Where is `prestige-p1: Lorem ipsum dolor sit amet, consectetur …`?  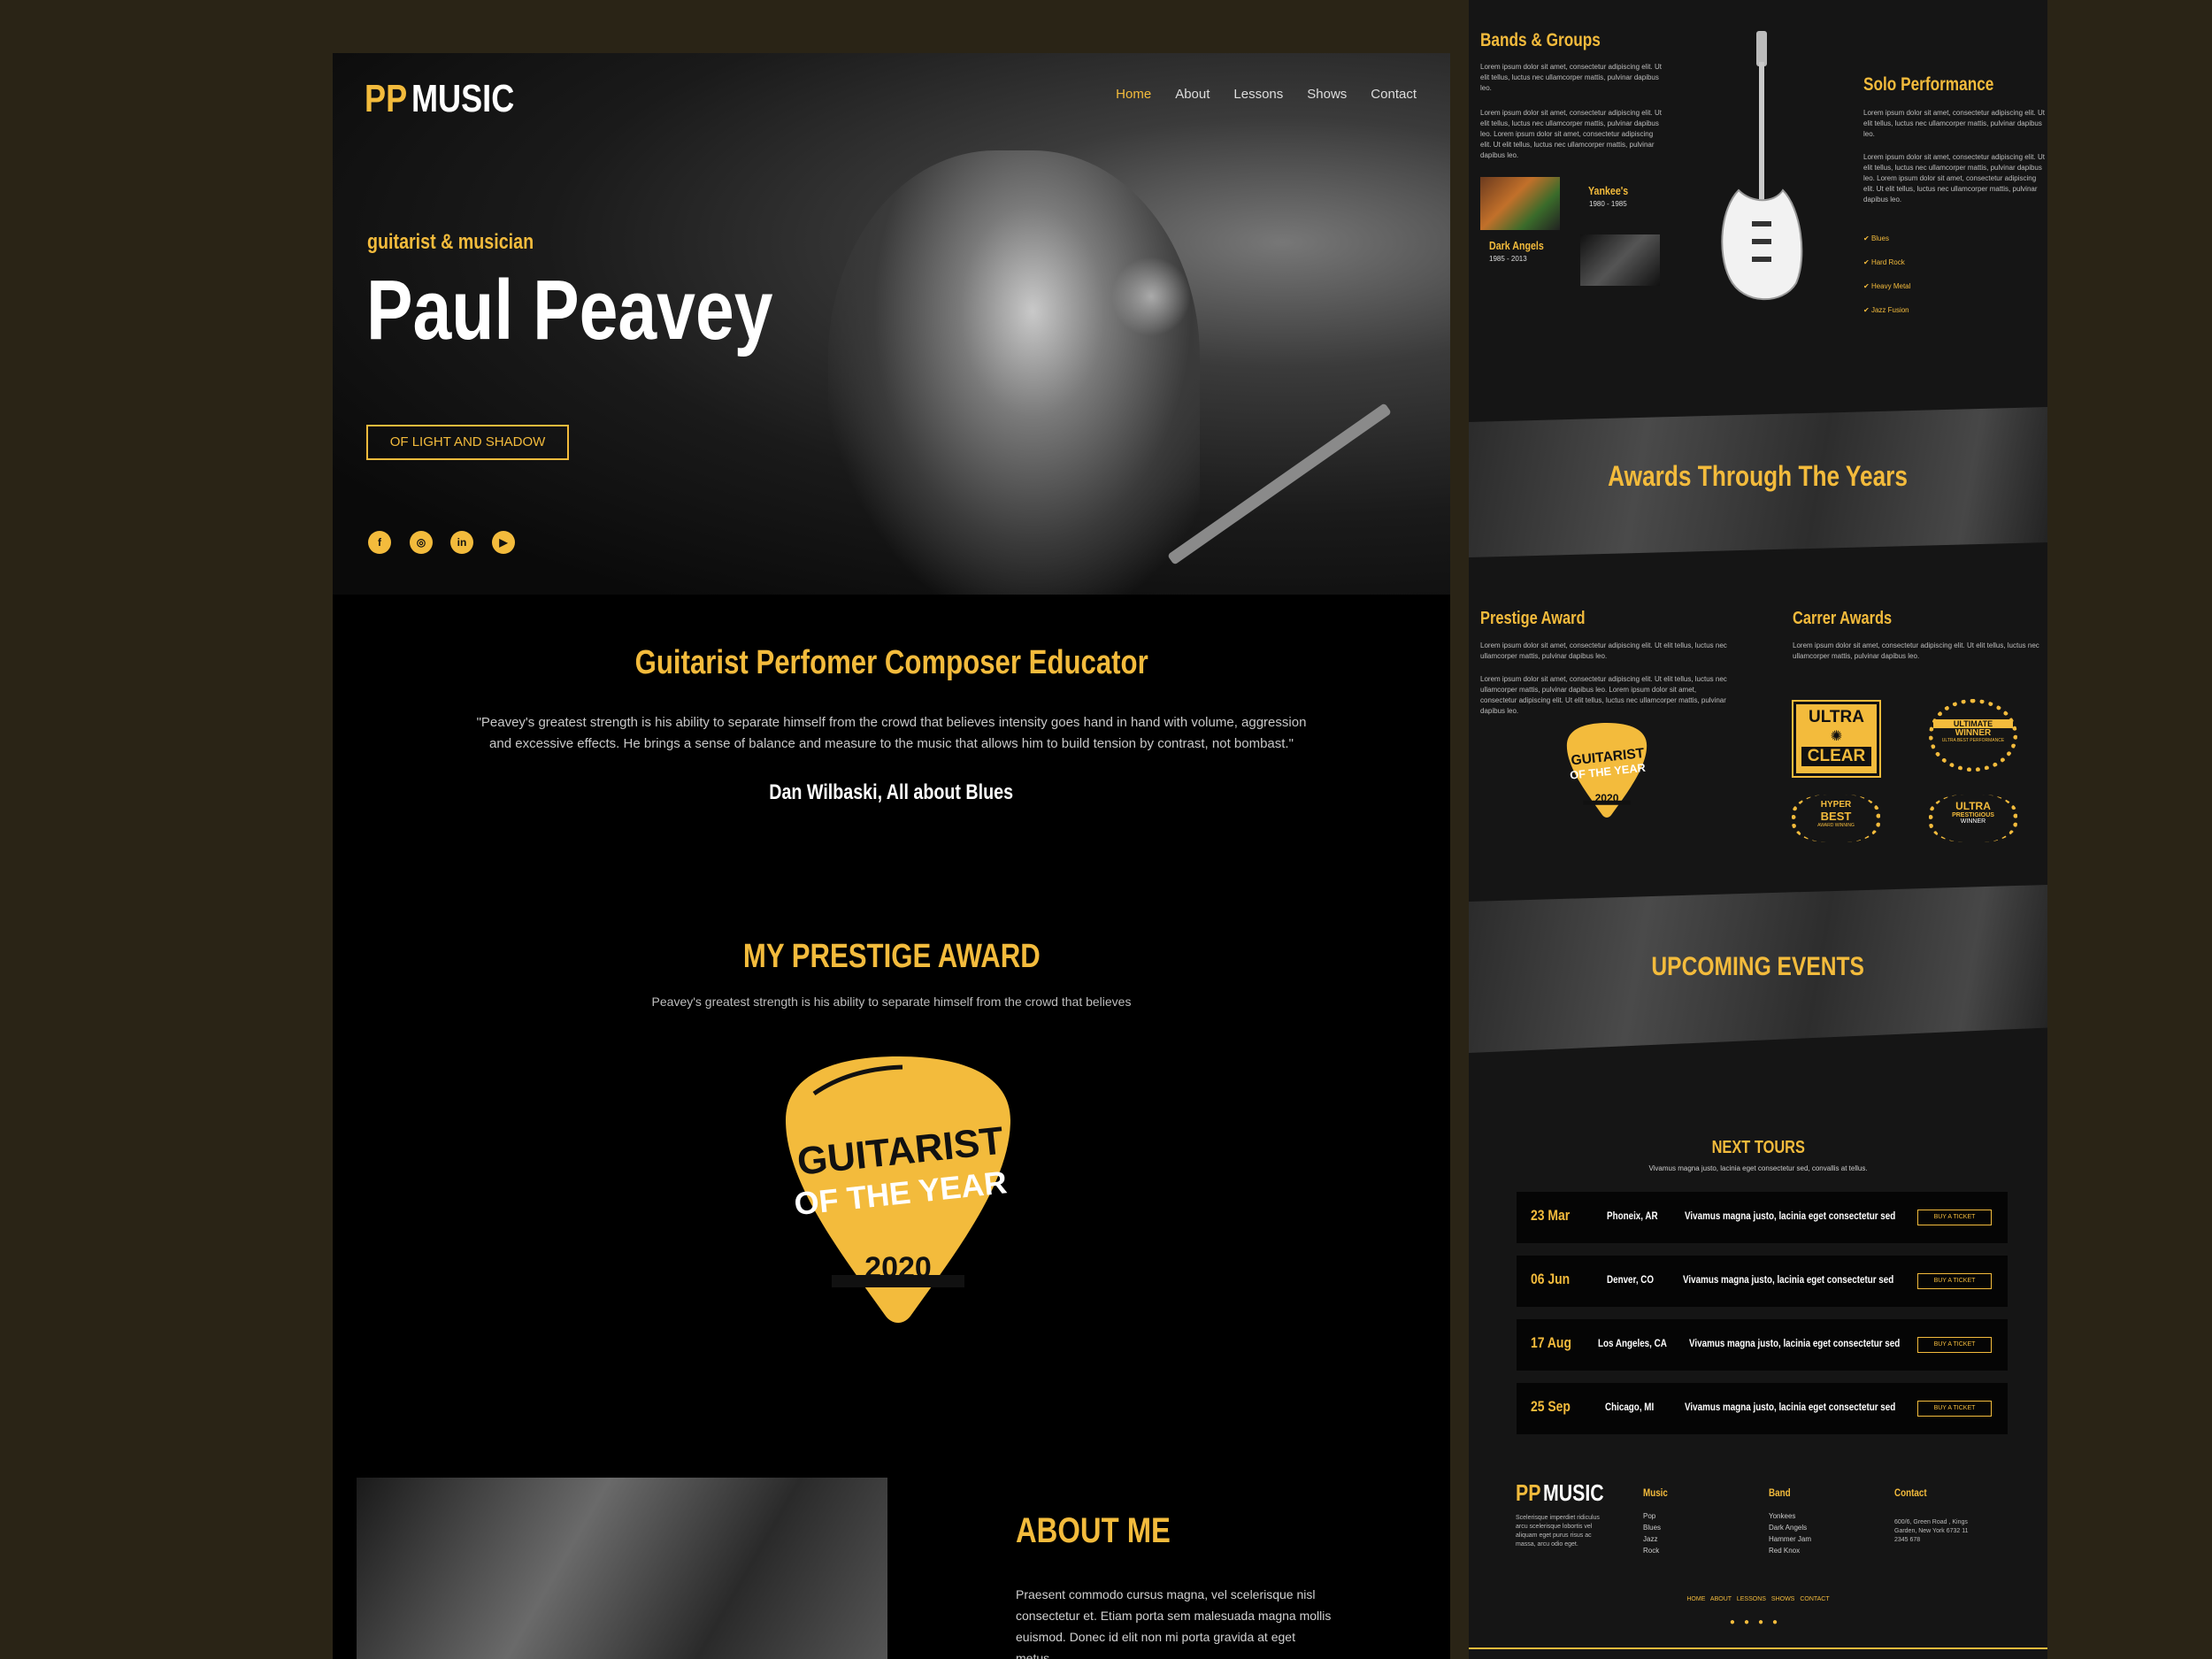 prestige-p1: Lorem ipsum dolor sit amet, consectetur … is located at coordinates (1604, 651).